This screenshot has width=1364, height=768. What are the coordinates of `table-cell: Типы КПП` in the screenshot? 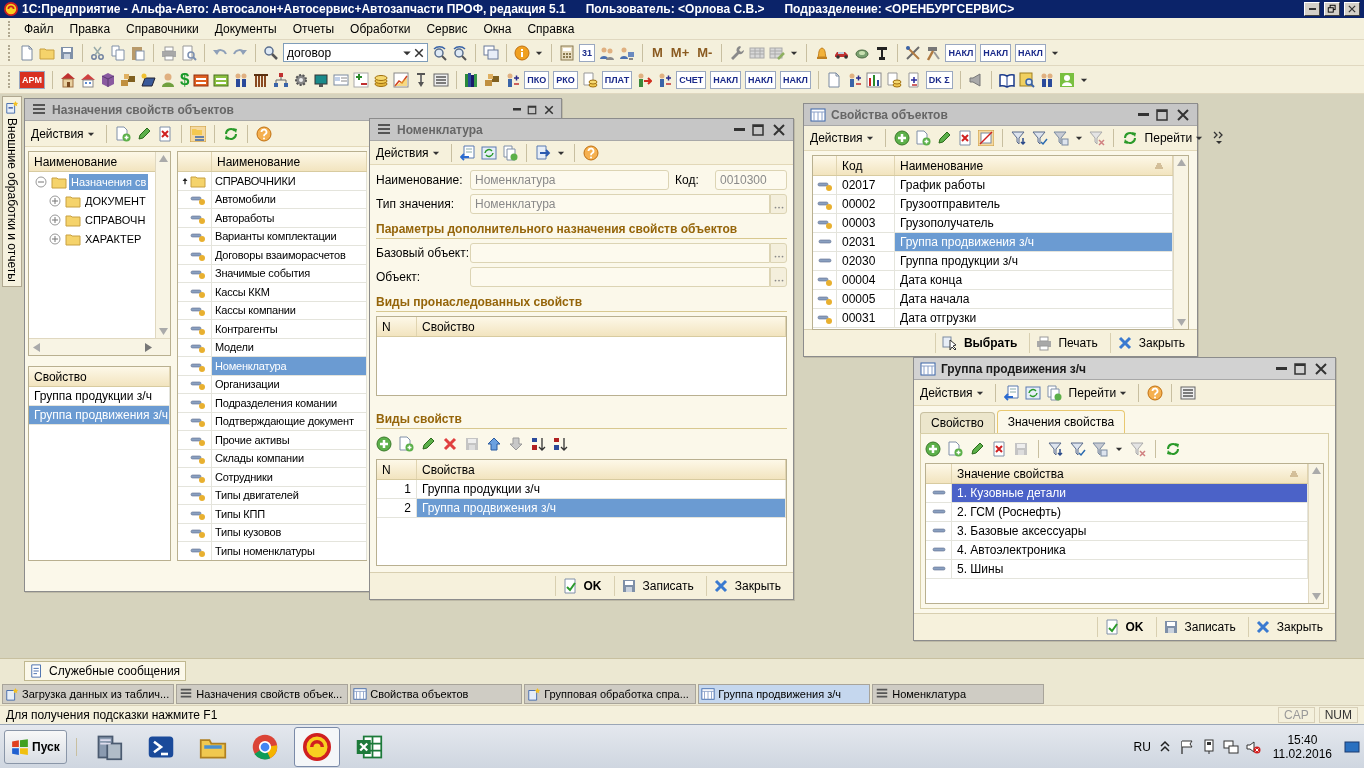 It's located at (289, 514).